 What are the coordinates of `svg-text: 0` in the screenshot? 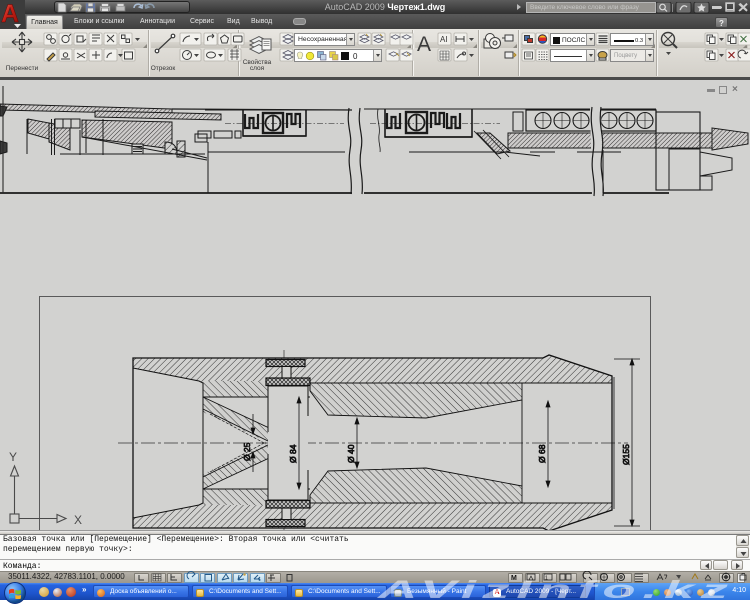 It's located at (355, 56).